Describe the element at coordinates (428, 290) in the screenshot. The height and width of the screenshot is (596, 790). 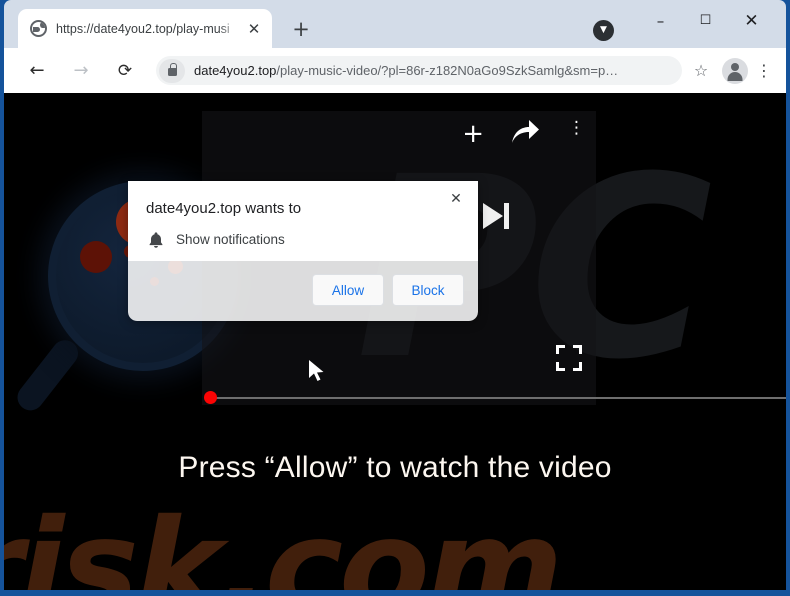
I see `block-button: Block` at that location.